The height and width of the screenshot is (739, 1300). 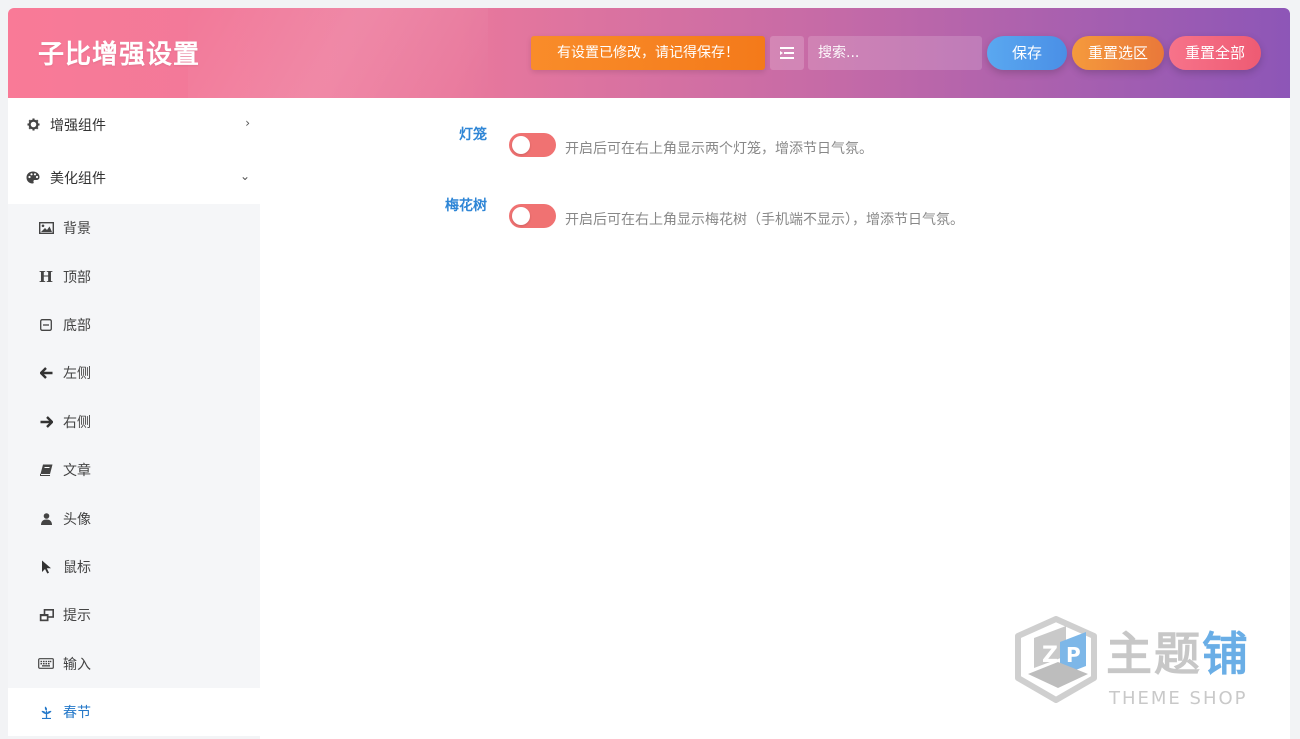 What do you see at coordinates (77, 229) in the screenshot?
I see `sidebar-item-label: 背景` at bounding box center [77, 229].